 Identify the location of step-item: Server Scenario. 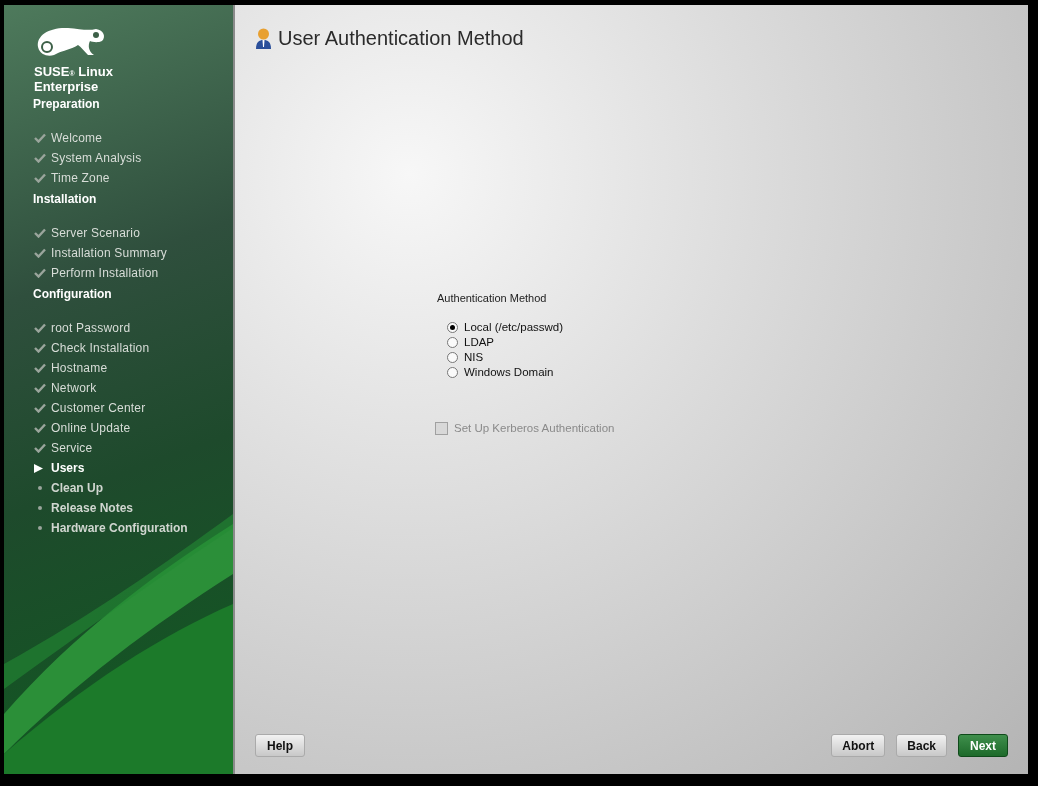
(96, 233).